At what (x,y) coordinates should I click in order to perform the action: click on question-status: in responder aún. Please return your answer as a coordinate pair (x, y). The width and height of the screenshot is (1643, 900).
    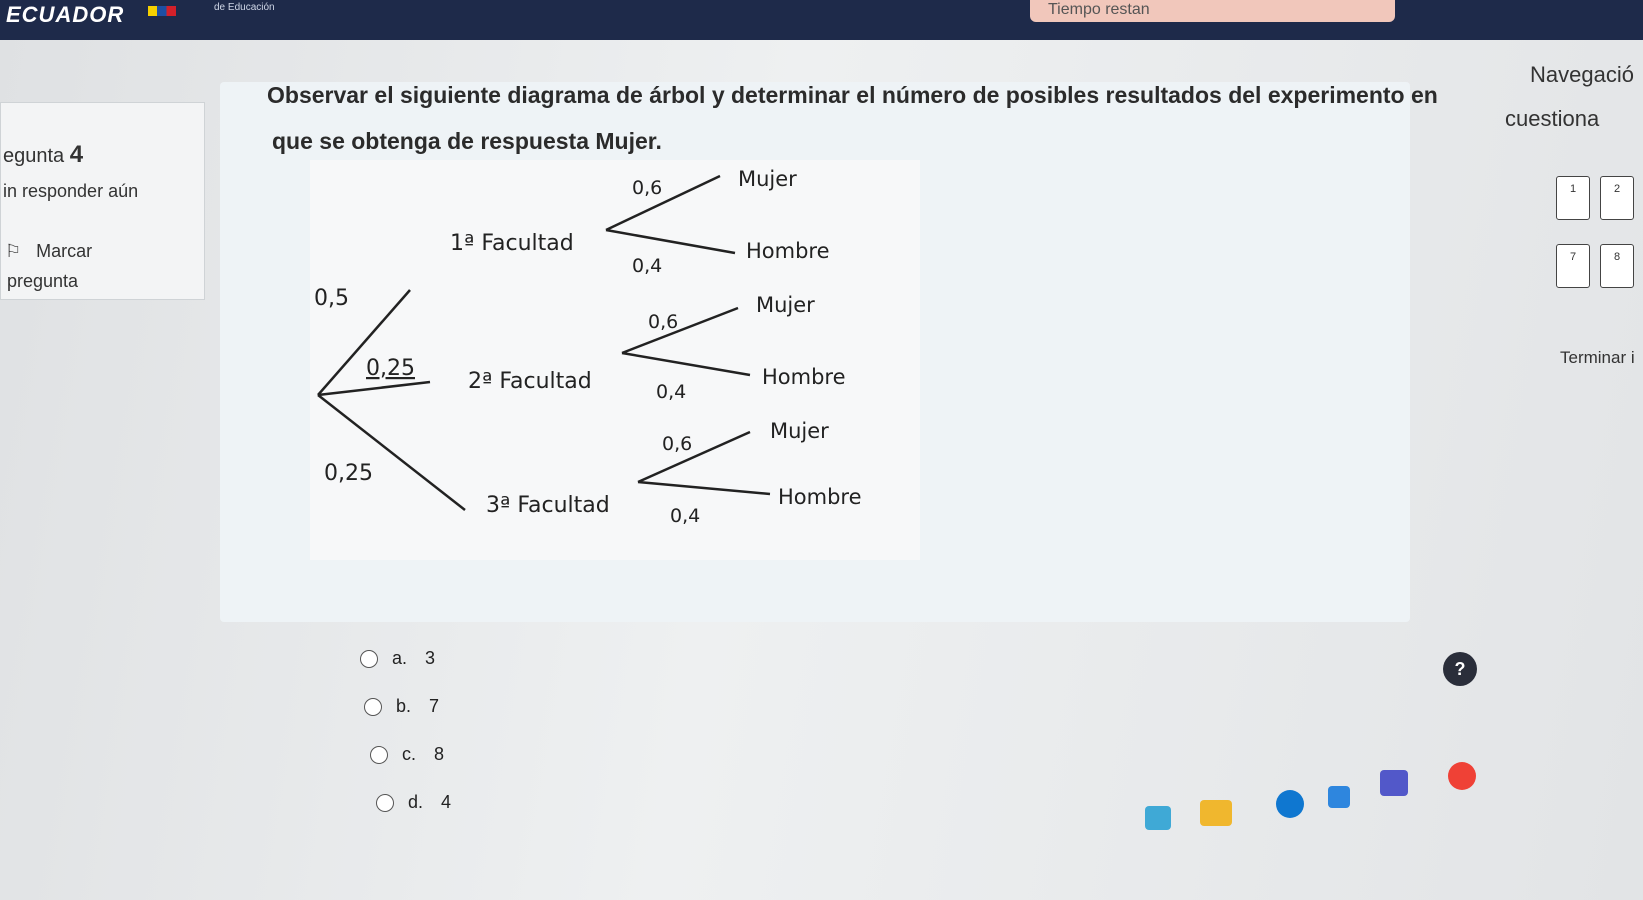
    Looking at the image, I should click on (71, 191).